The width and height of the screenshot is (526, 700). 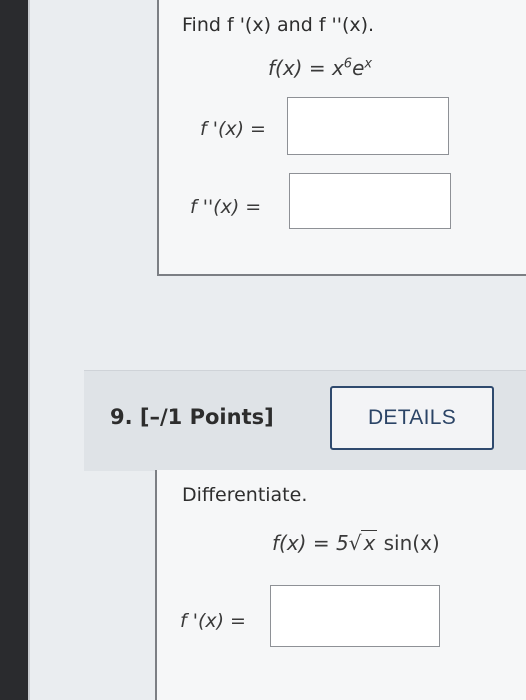 What do you see at coordinates (369, 542) in the screenshot?
I see `sqrt-argument: x` at bounding box center [369, 542].